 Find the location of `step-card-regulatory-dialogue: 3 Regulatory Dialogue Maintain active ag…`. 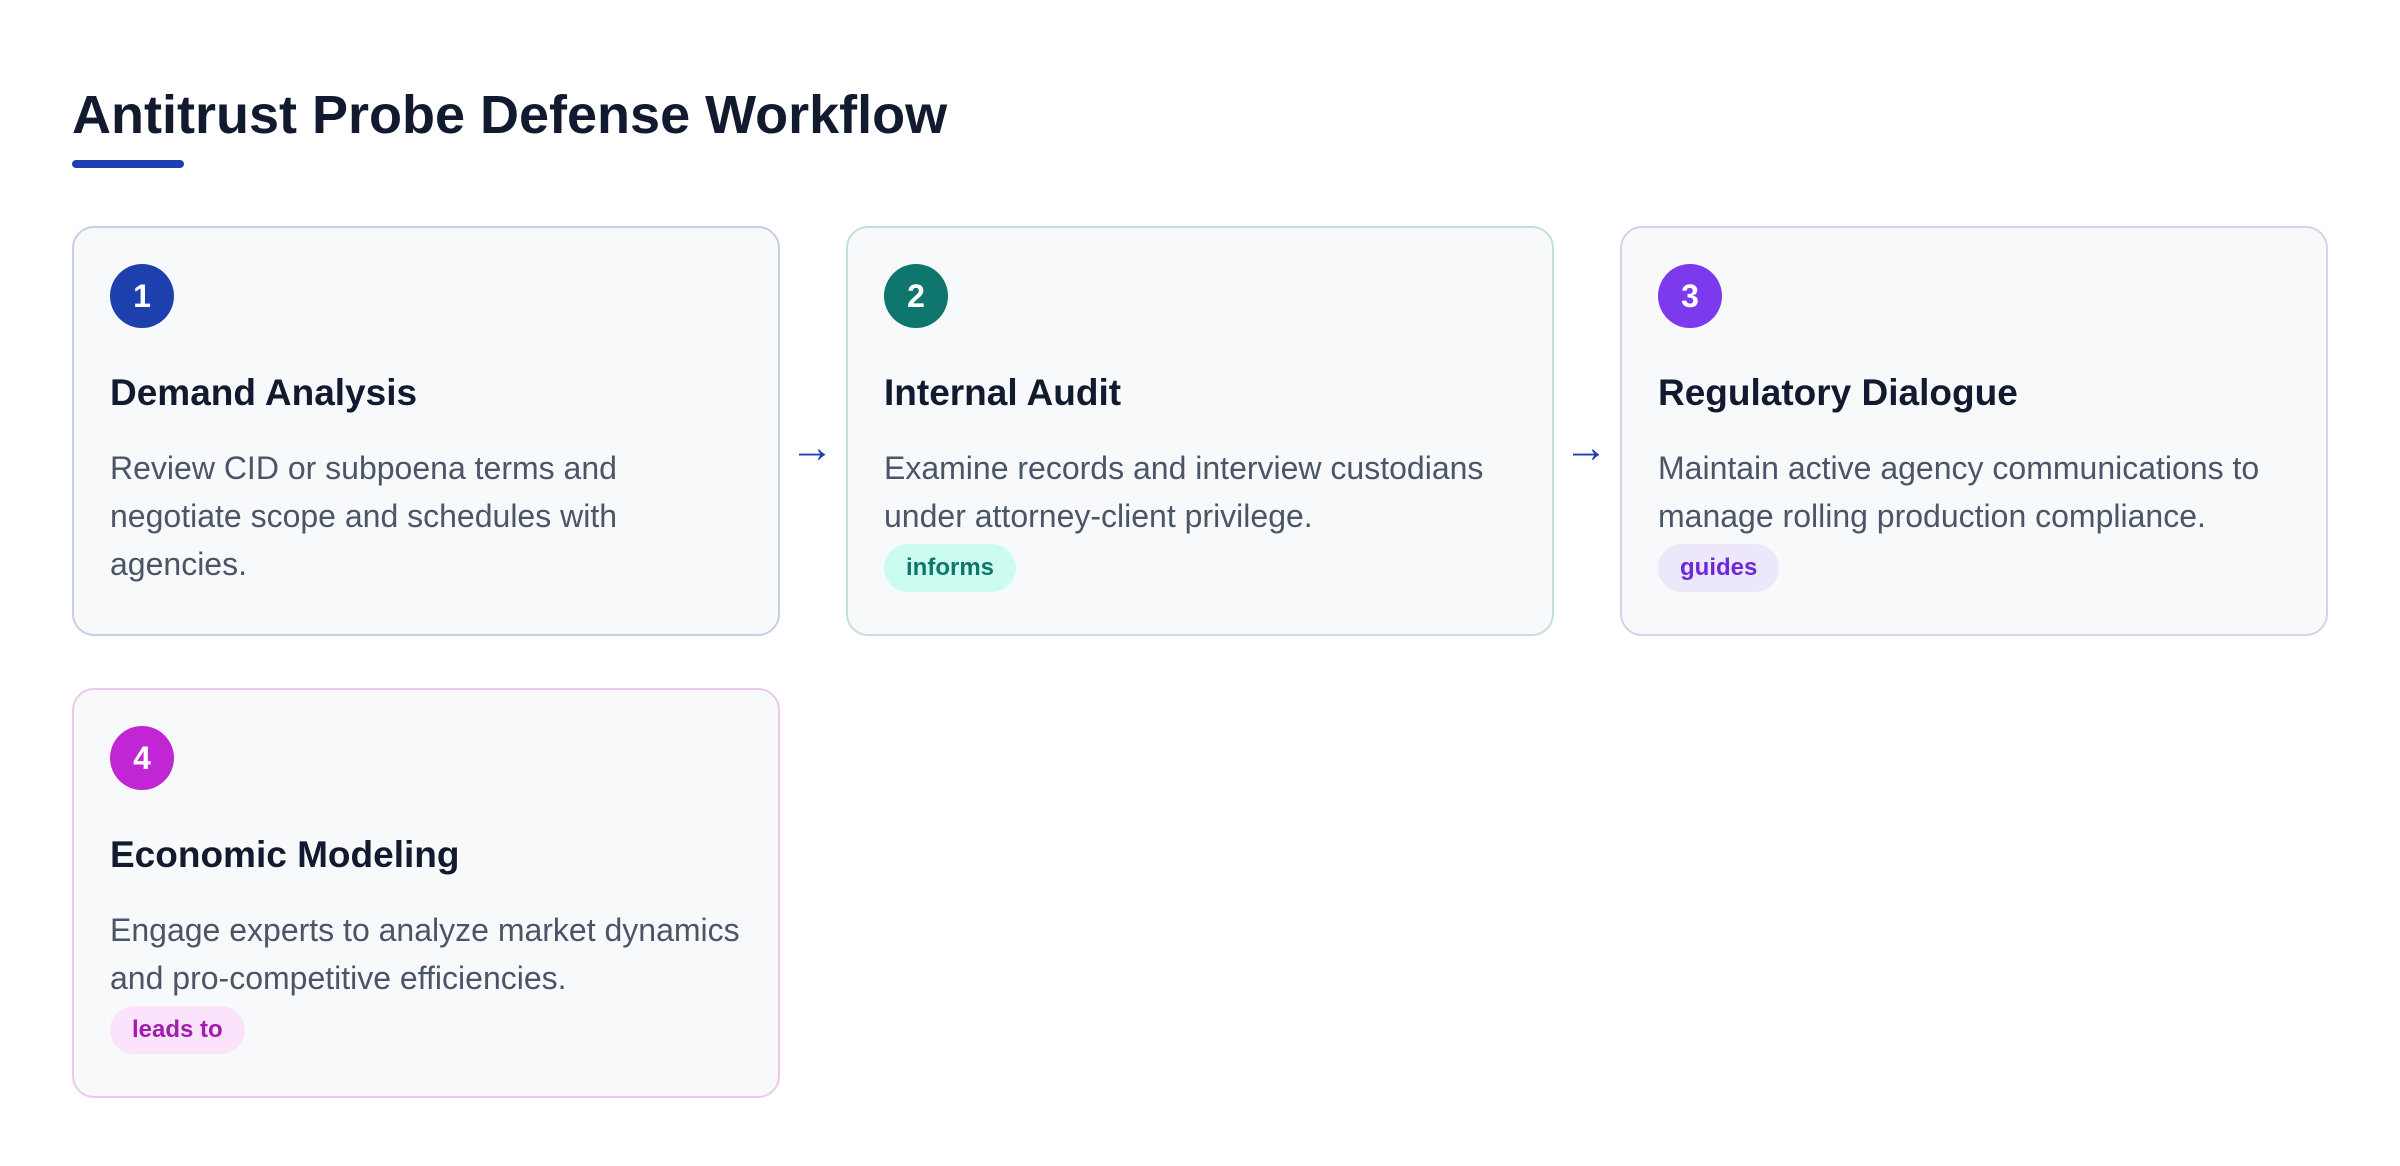

step-card-regulatory-dialogue: 3 Regulatory Dialogue Maintain active ag… is located at coordinates (1974, 431).